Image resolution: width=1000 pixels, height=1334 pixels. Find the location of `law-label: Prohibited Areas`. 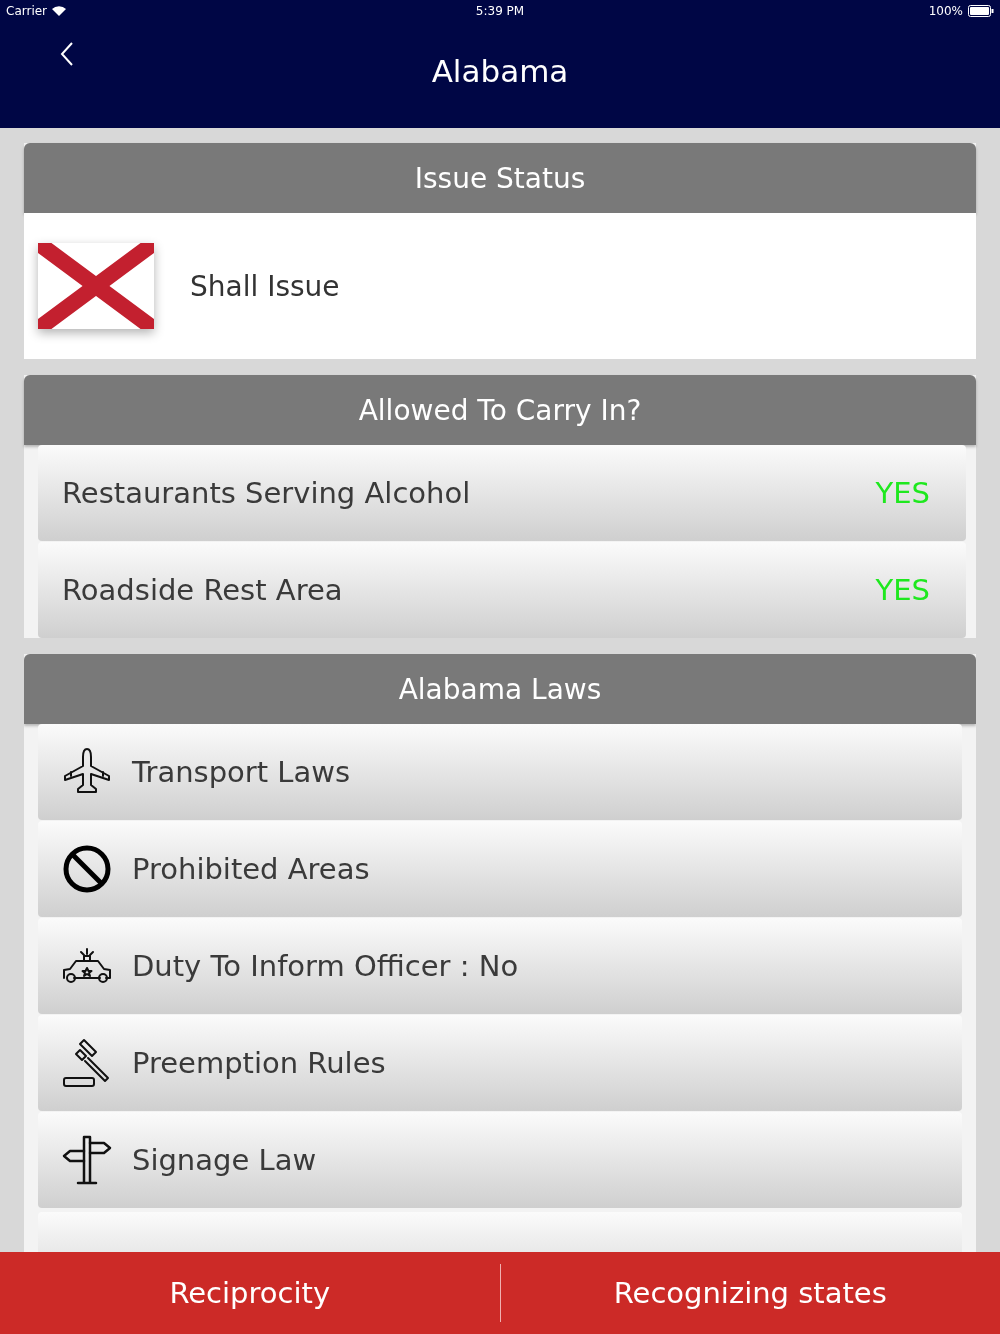

law-label: Prohibited Areas is located at coordinates (251, 869).